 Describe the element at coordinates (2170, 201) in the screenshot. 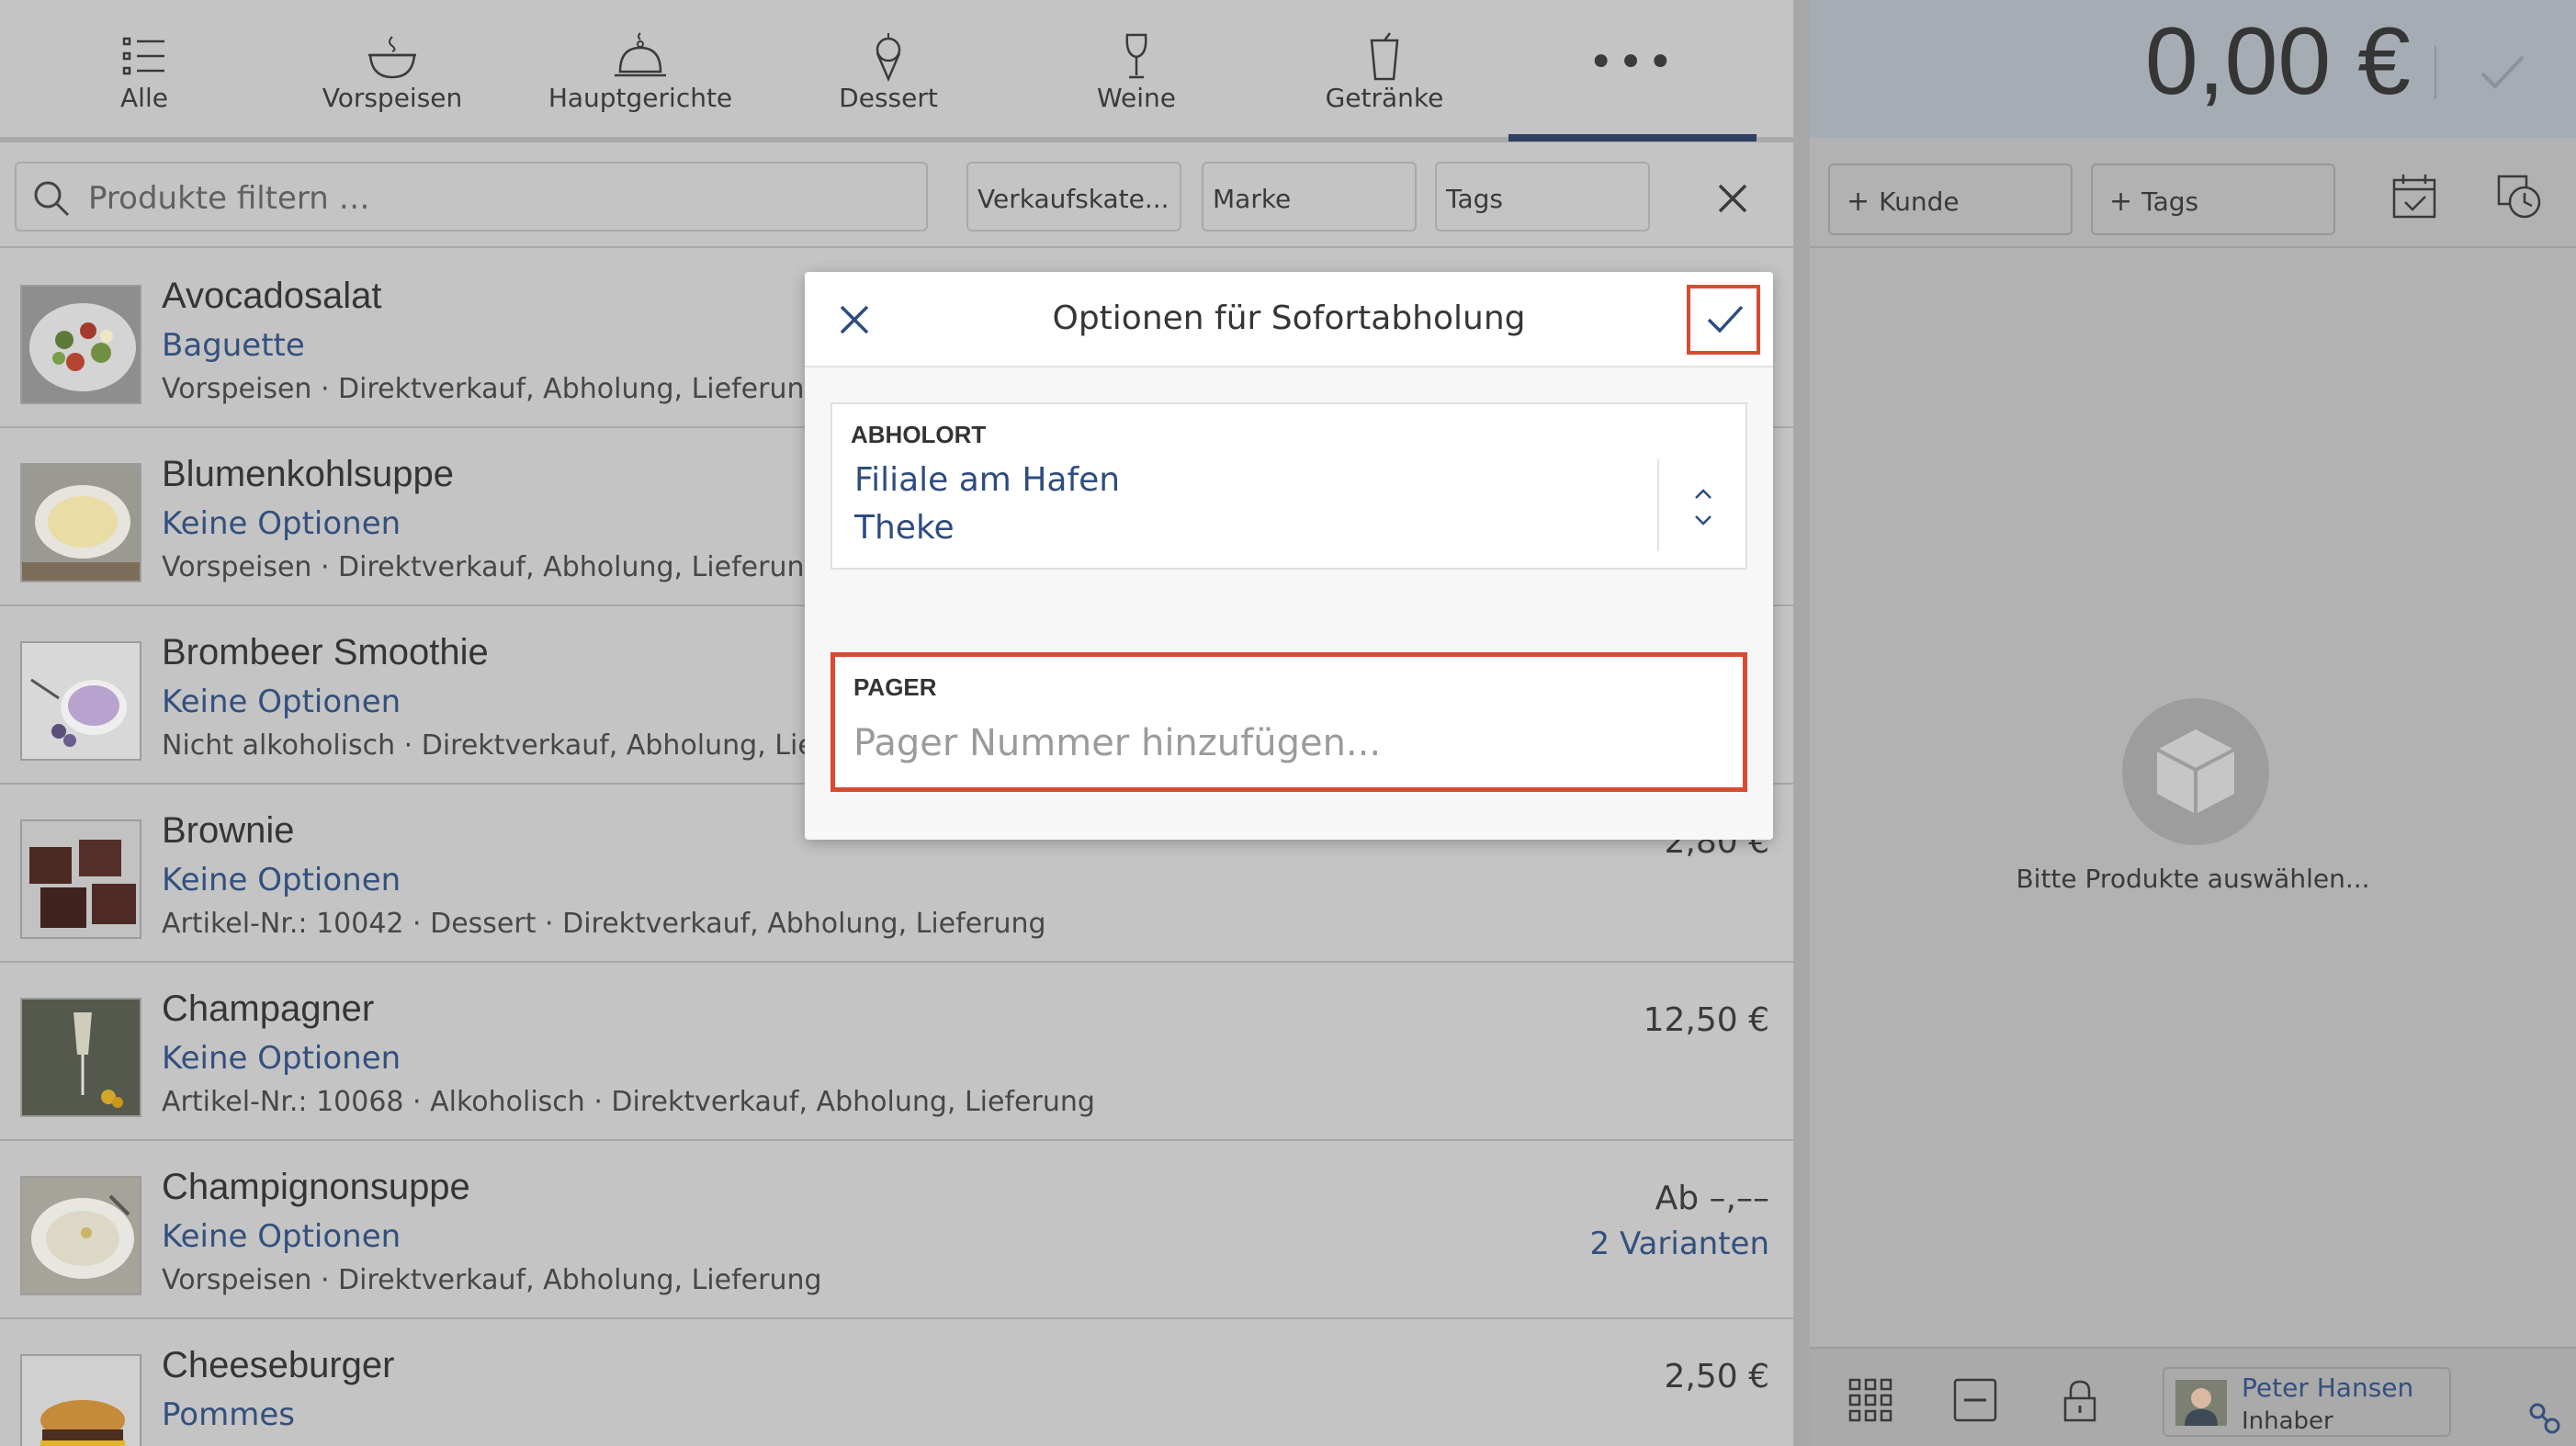

I see `add-tags-label: Tags` at that location.